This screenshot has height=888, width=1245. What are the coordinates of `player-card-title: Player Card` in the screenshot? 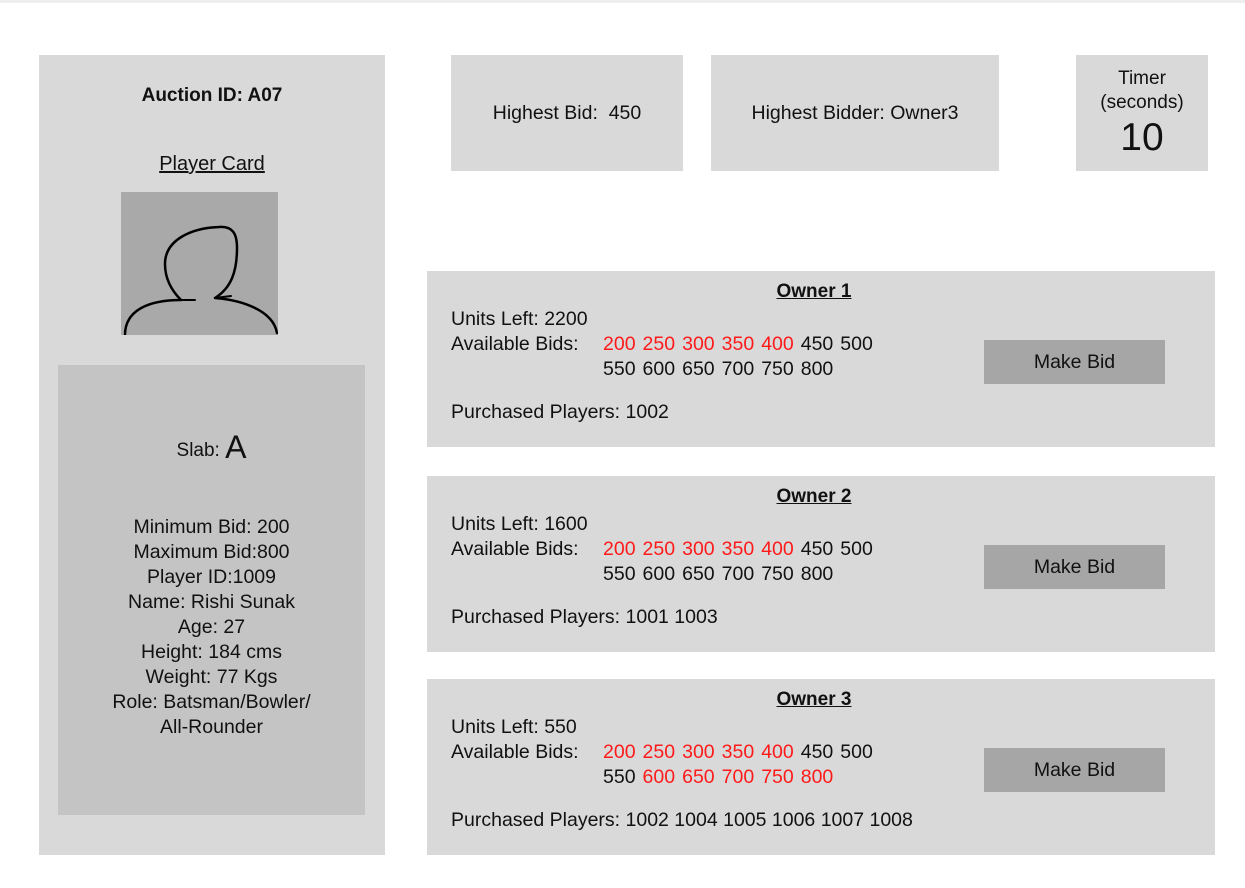 It's located at (212, 164).